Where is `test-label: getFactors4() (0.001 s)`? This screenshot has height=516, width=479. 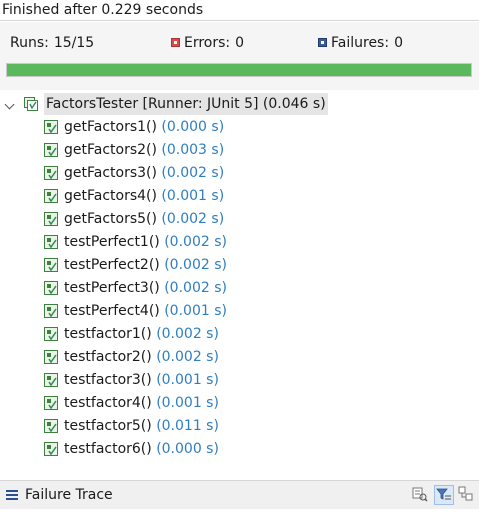 test-label: getFactors4() (0.001 s) is located at coordinates (144, 196).